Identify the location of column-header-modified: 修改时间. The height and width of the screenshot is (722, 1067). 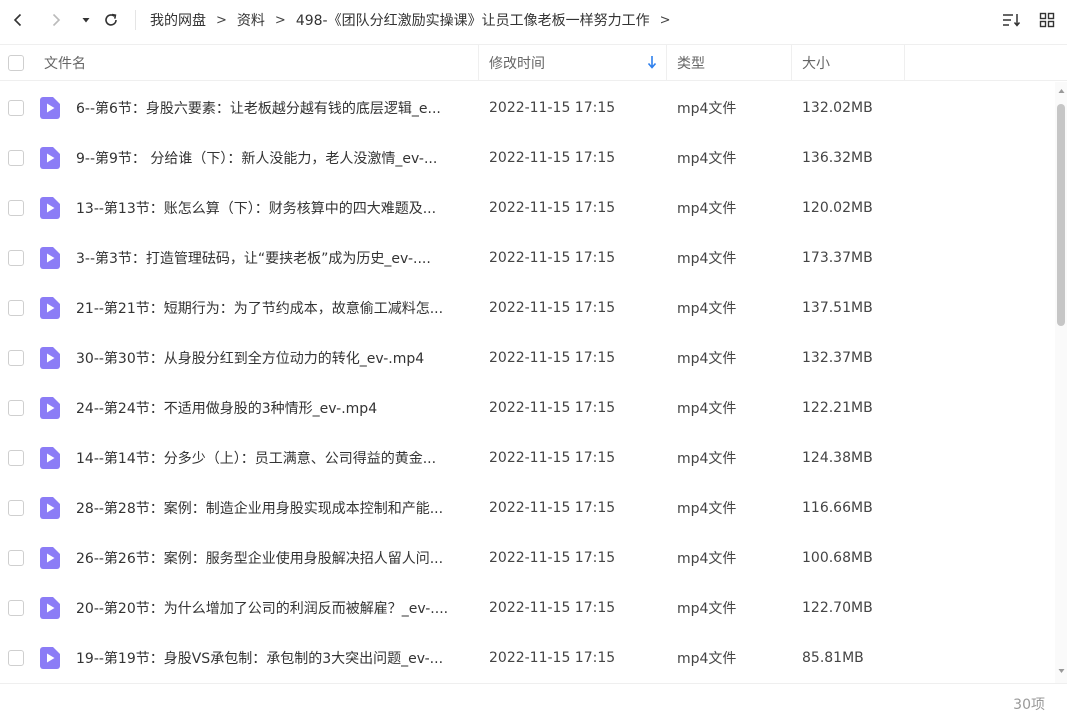
(577, 62).